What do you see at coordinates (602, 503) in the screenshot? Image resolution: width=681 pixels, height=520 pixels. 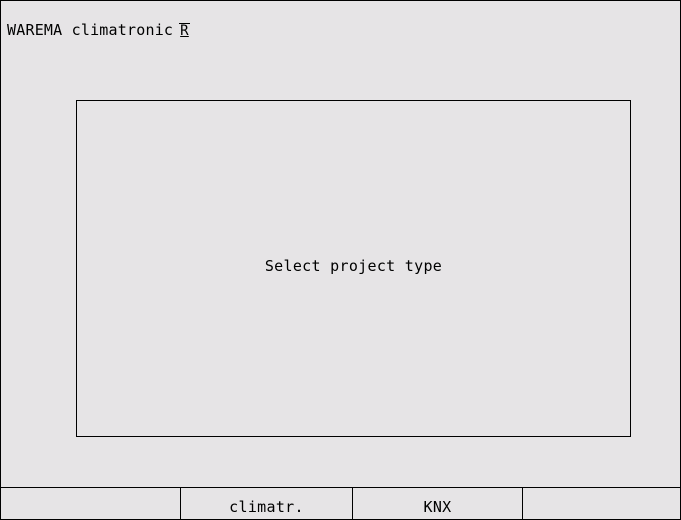 I see `softkey-4-empty` at bounding box center [602, 503].